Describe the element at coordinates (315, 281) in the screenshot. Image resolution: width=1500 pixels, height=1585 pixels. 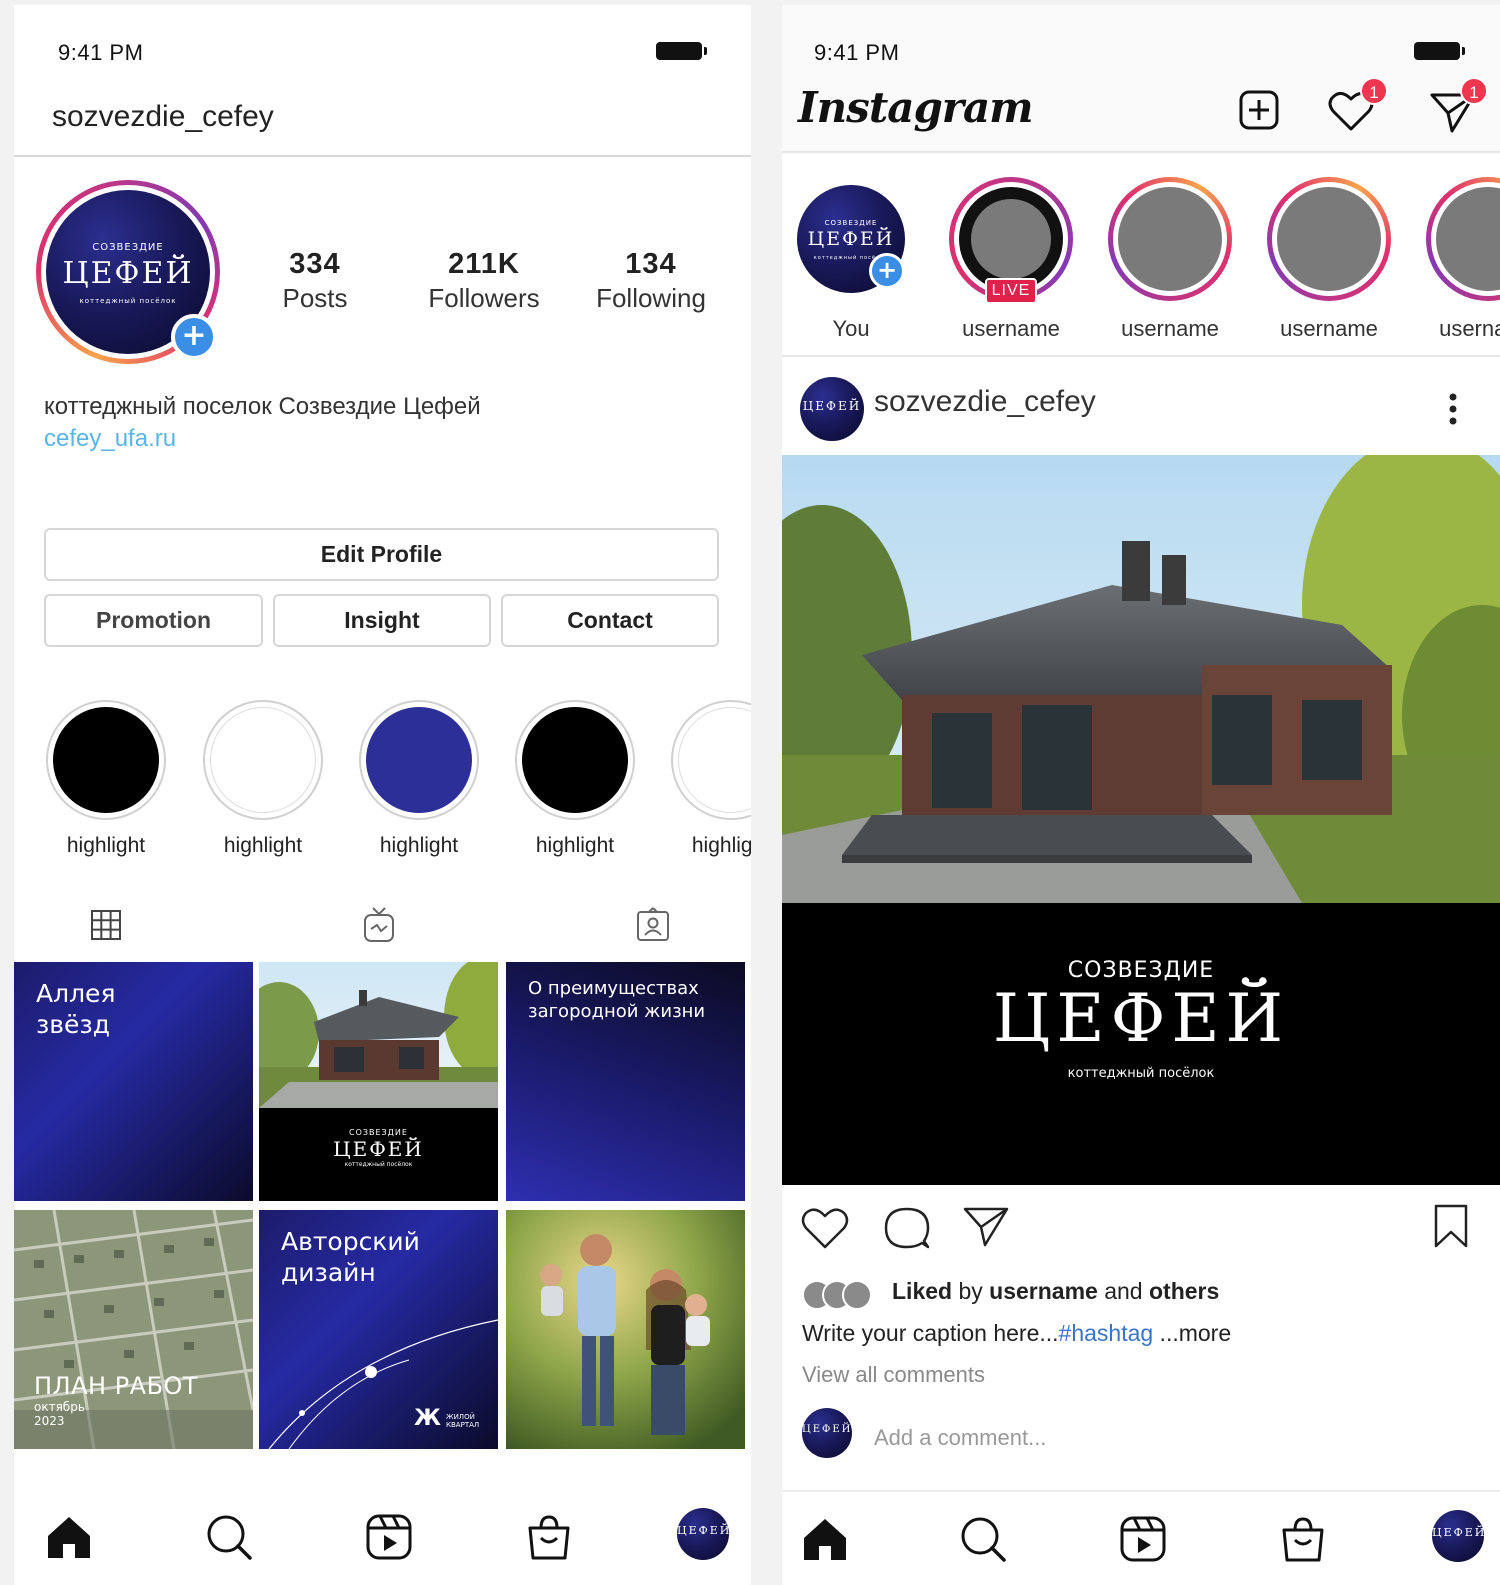
I see `stat-posts: 334 Posts` at that location.